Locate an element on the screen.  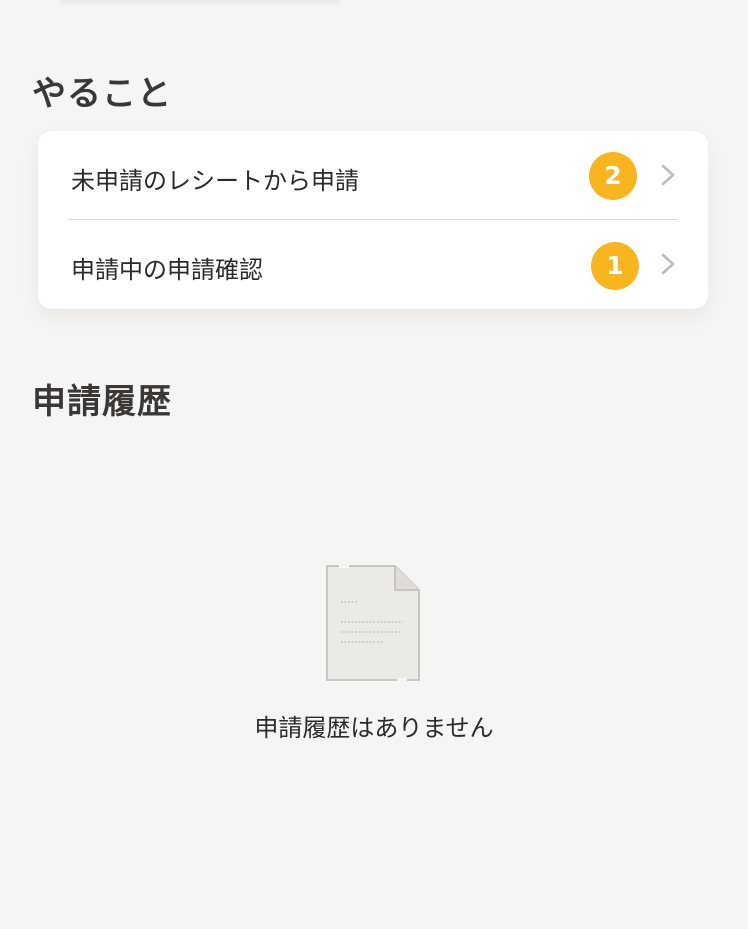
count-badge: 1 is located at coordinates (615, 266).